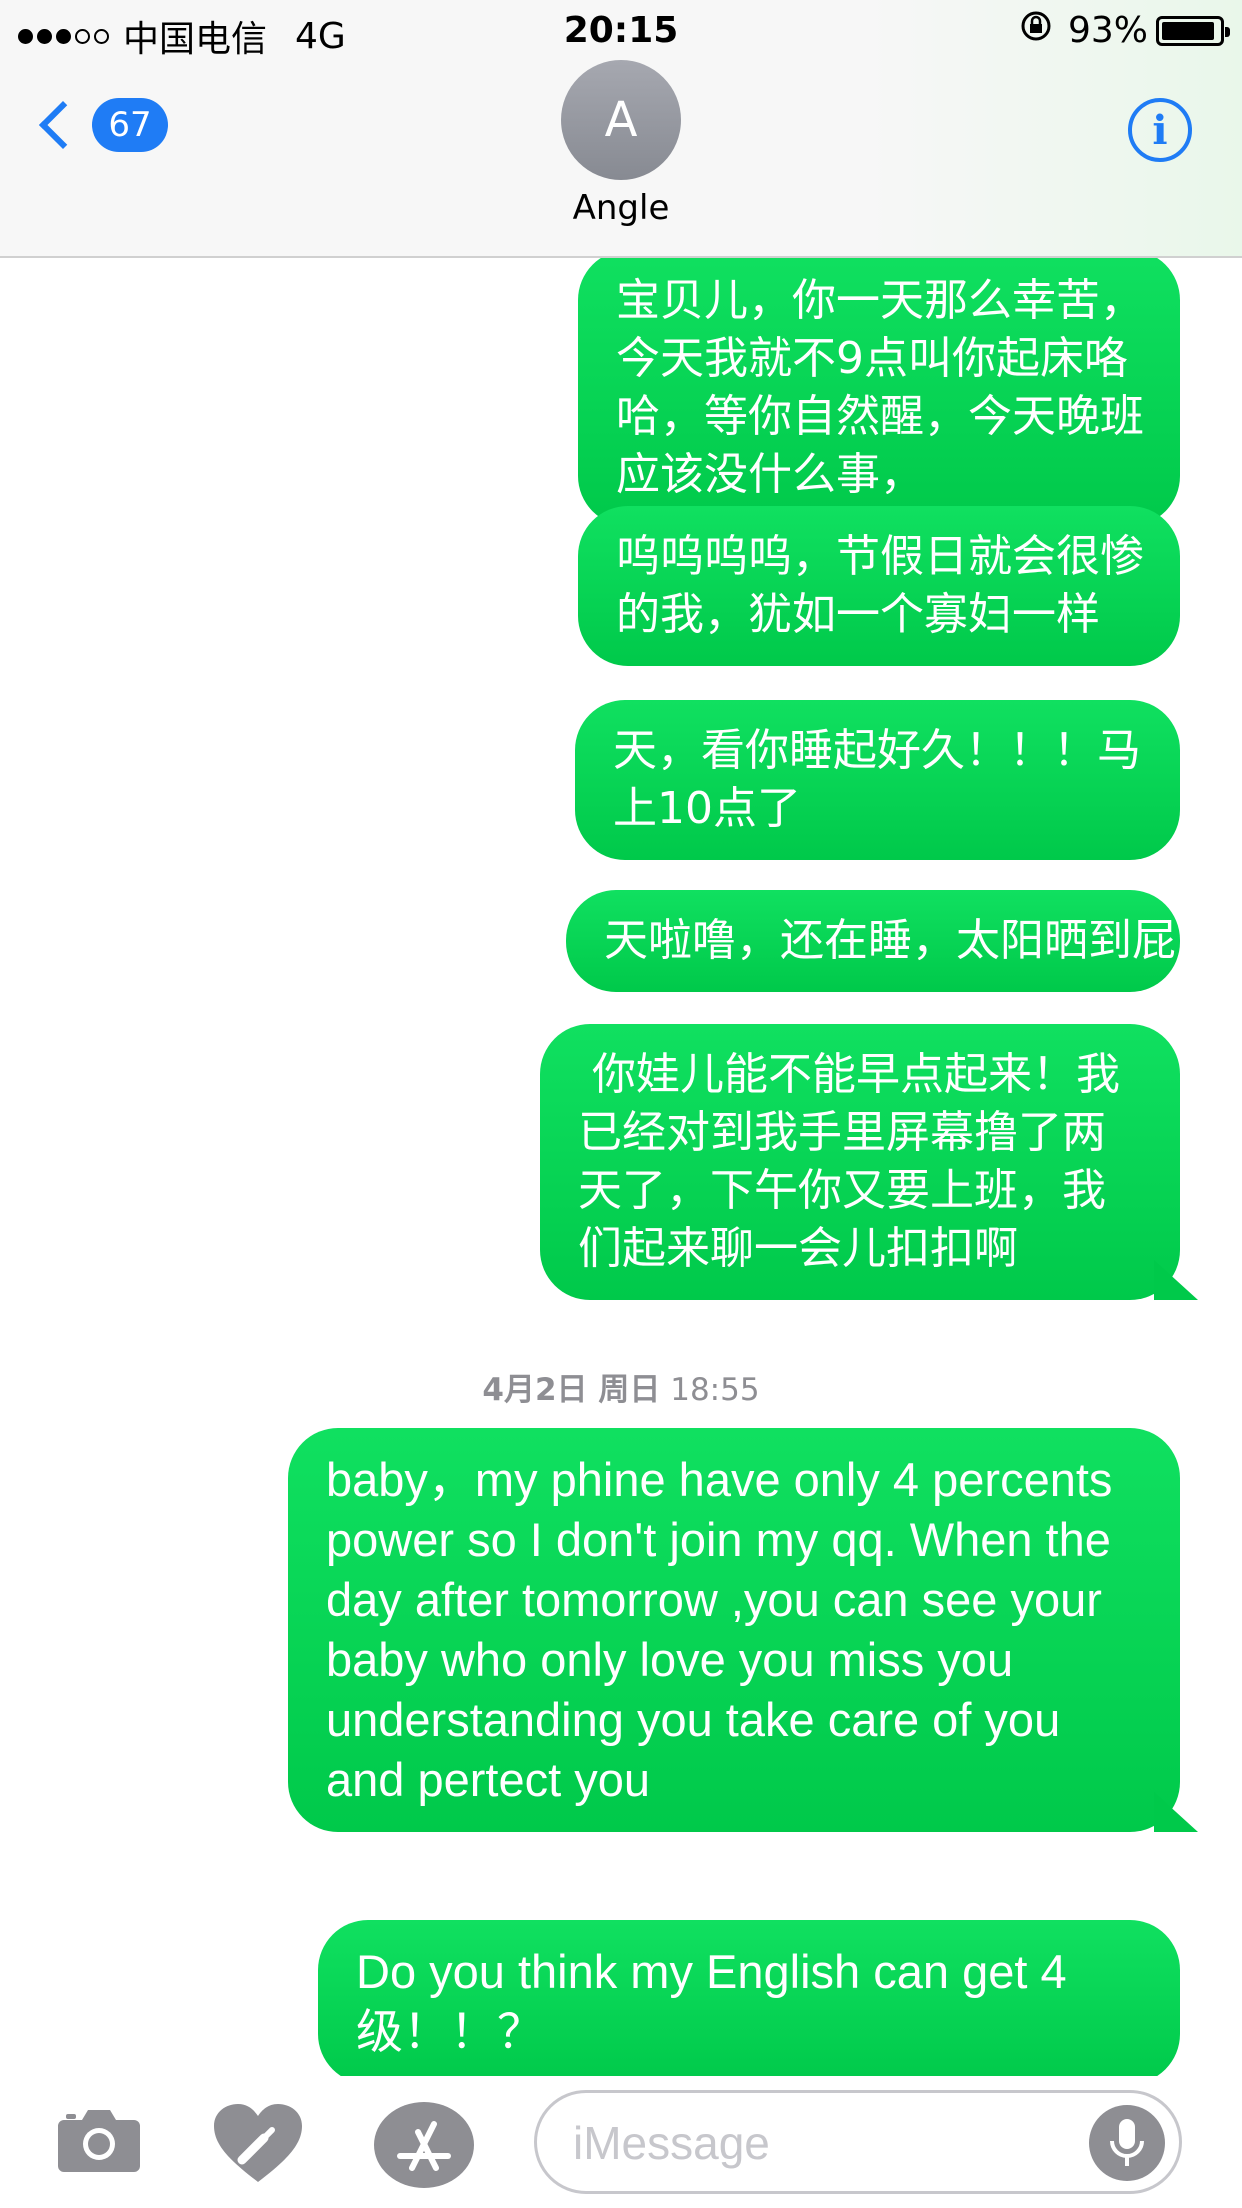  Describe the element at coordinates (621, 120) in the screenshot. I see `contact-avatar: A` at that location.